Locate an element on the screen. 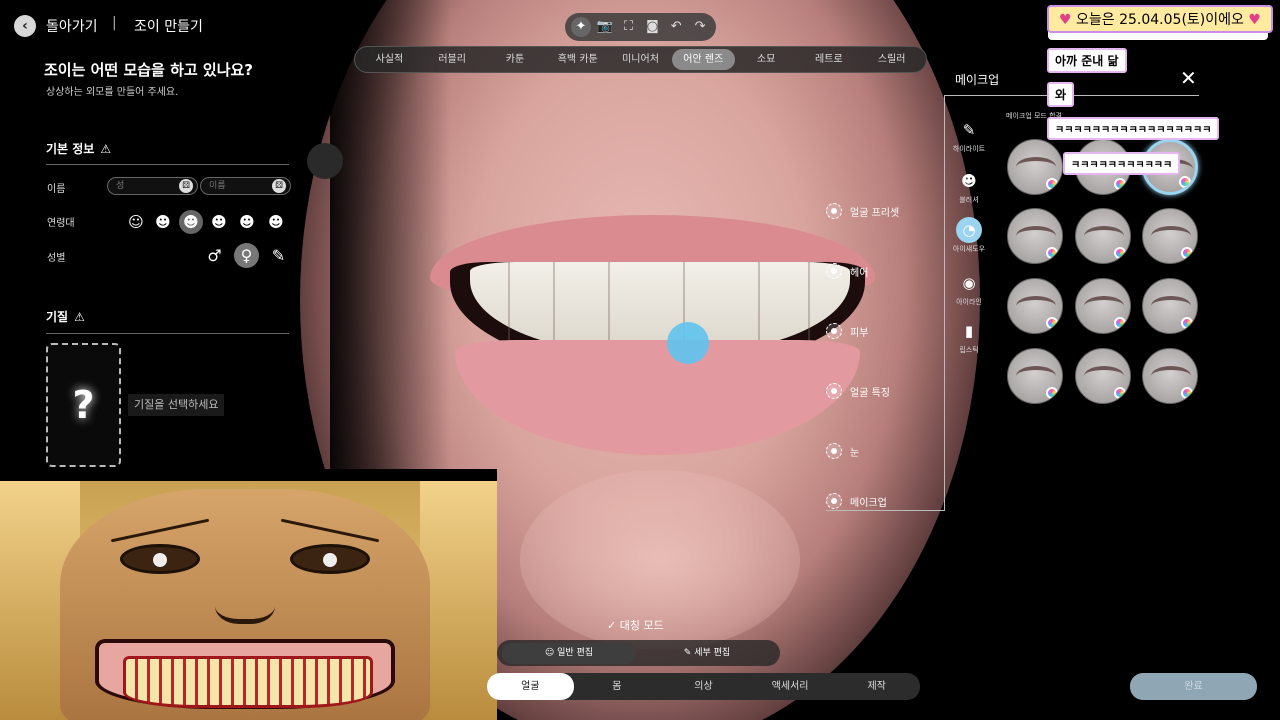  name-label: 이름 is located at coordinates (56, 189).